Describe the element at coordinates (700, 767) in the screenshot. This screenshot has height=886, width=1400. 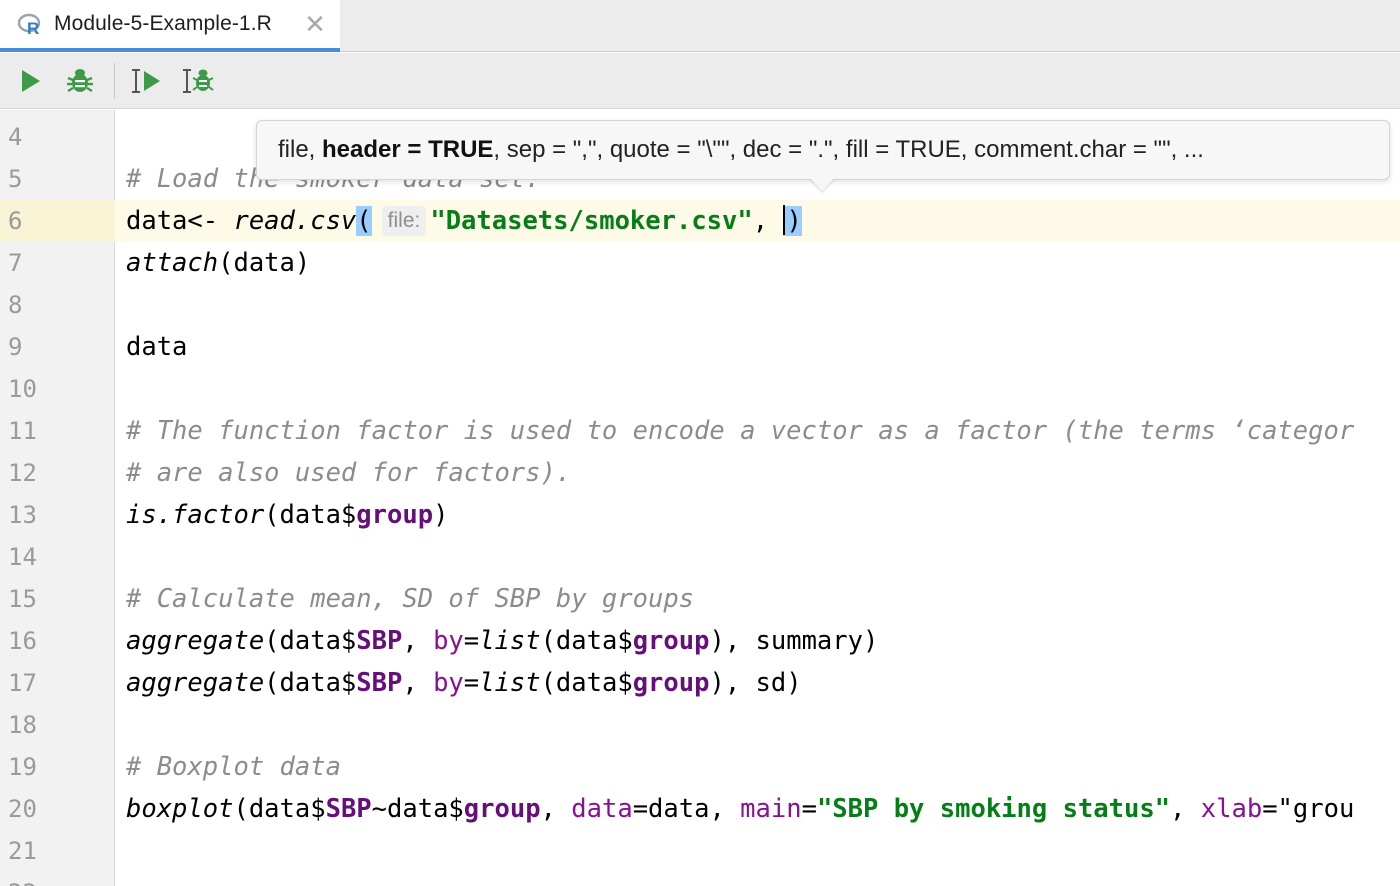
I see `code-line: 19 # Boxplot data` at that location.